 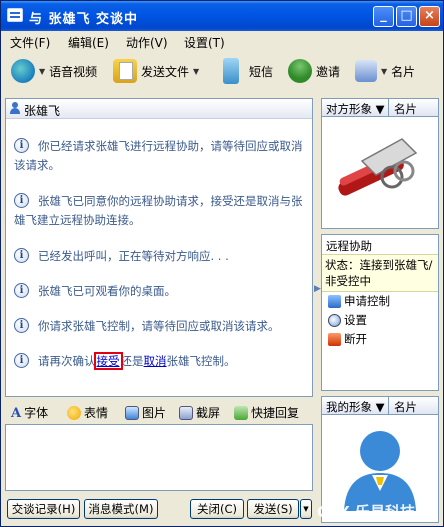 What do you see at coordinates (67, 361) in the screenshot?
I see `confirm-prefix: 请再次确认` at bounding box center [67, 361].